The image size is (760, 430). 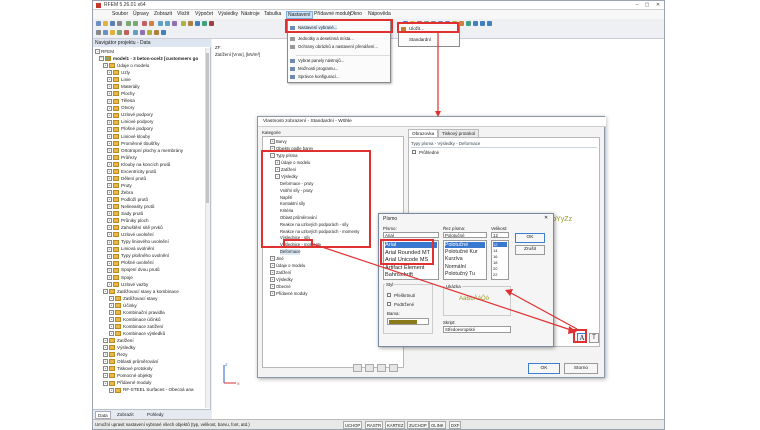 I want to click on arrow-line-to-font, so click(x=544, y=311).